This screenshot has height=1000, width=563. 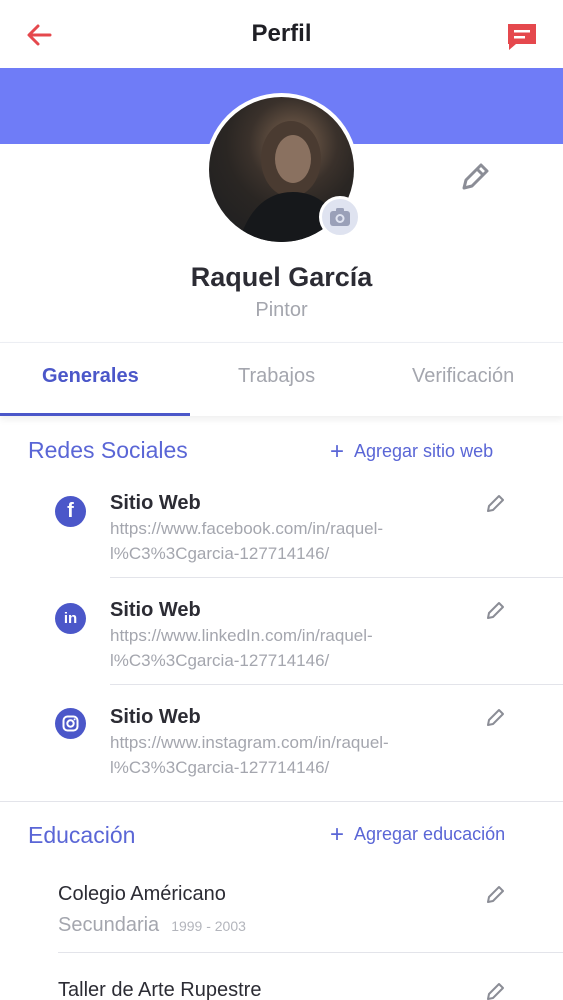 What do you see at coordinates (281, 277) in the screenshot?
I see `profile-name: Raquel García` at bounding box center [281, 277].